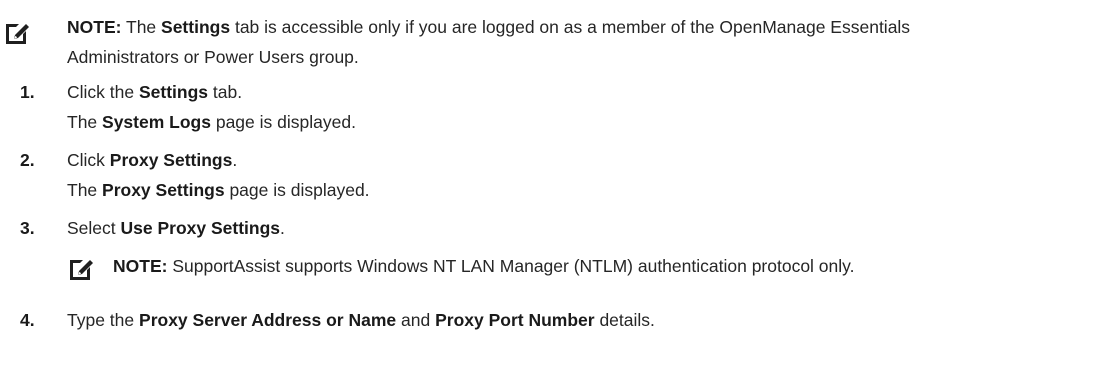 This screenshot has width=1093, height=387. I want to click on step-number: 4., so click(27, 320).